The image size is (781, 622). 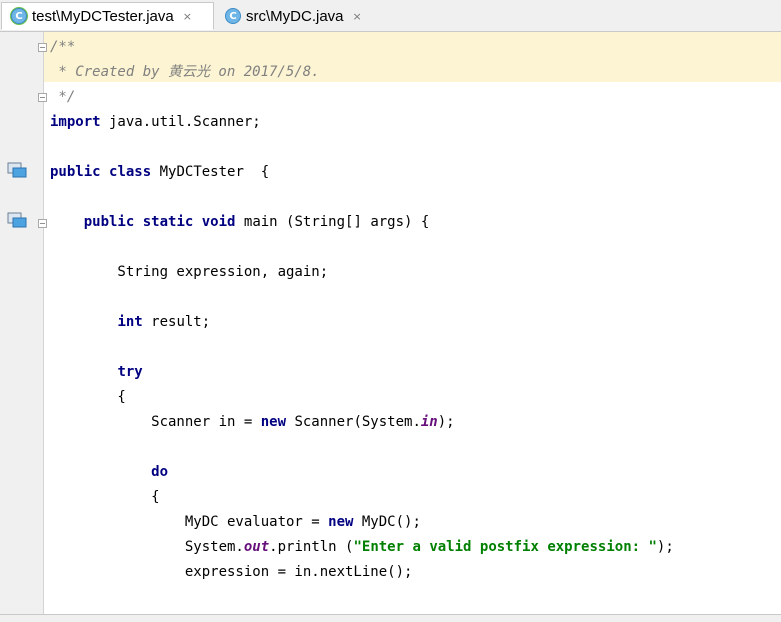 I want to click on code-line-13: {, so click(x=105, y=497).